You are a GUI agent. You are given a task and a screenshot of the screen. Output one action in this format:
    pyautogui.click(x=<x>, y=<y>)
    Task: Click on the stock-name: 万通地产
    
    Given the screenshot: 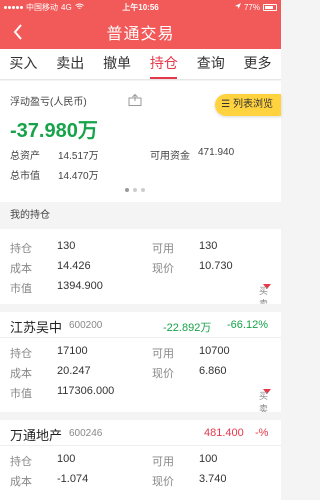 What is the action you would take?
    pyautogui.click(x=36, y=435)
    